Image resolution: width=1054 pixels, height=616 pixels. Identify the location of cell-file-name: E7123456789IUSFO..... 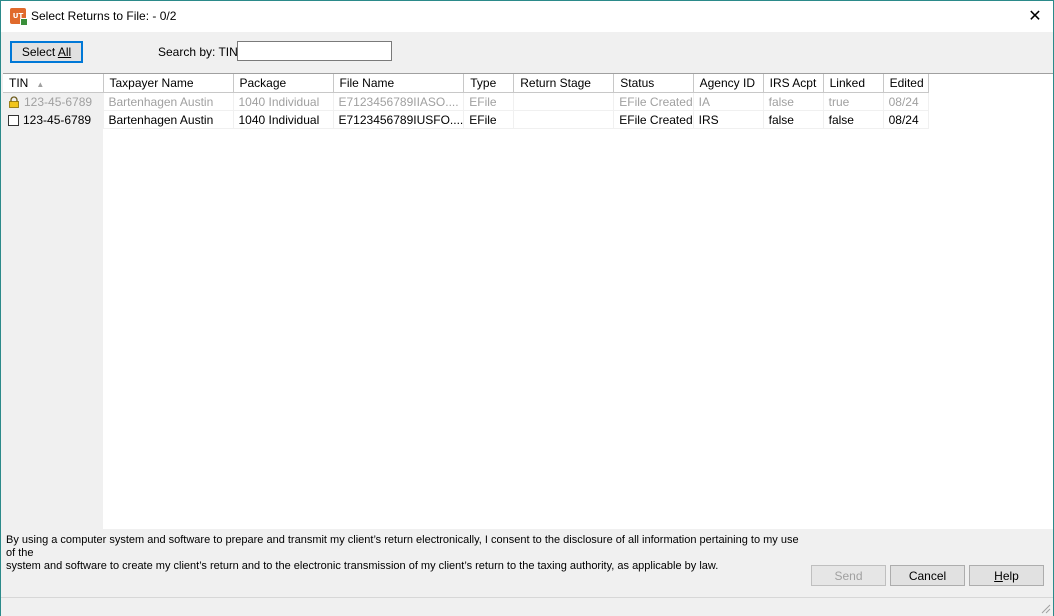
(399, 119).